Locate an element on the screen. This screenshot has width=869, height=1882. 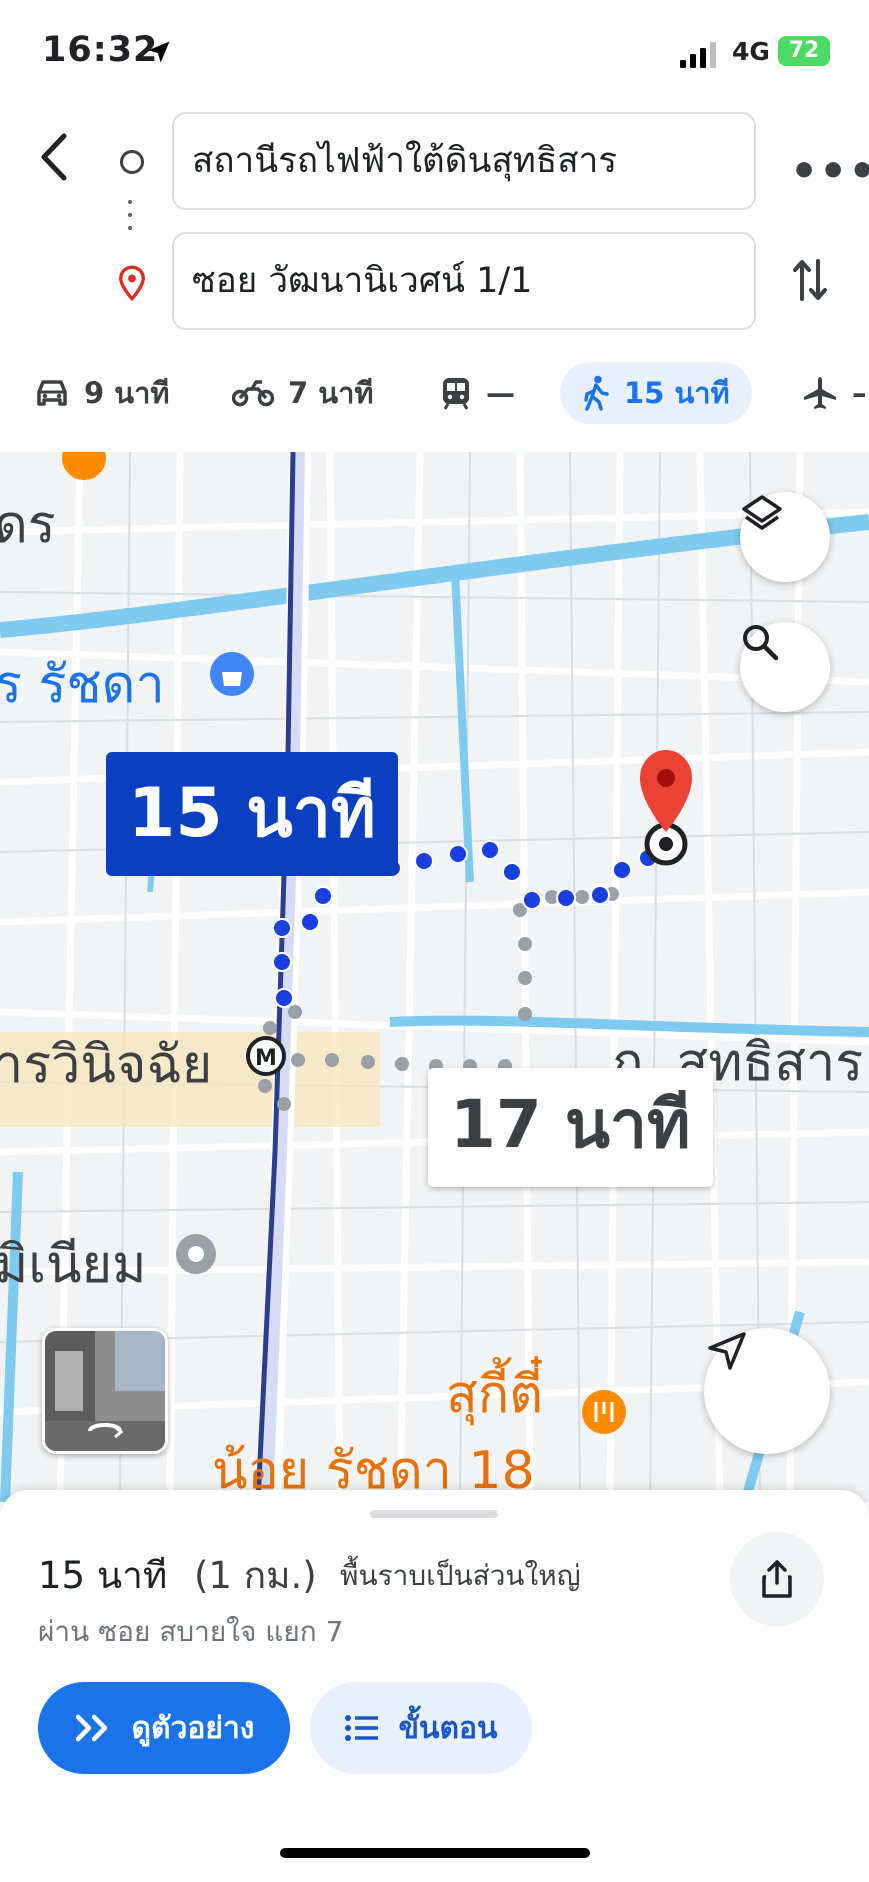
battery-indicator: 72 is located at coordinates (804, 51).